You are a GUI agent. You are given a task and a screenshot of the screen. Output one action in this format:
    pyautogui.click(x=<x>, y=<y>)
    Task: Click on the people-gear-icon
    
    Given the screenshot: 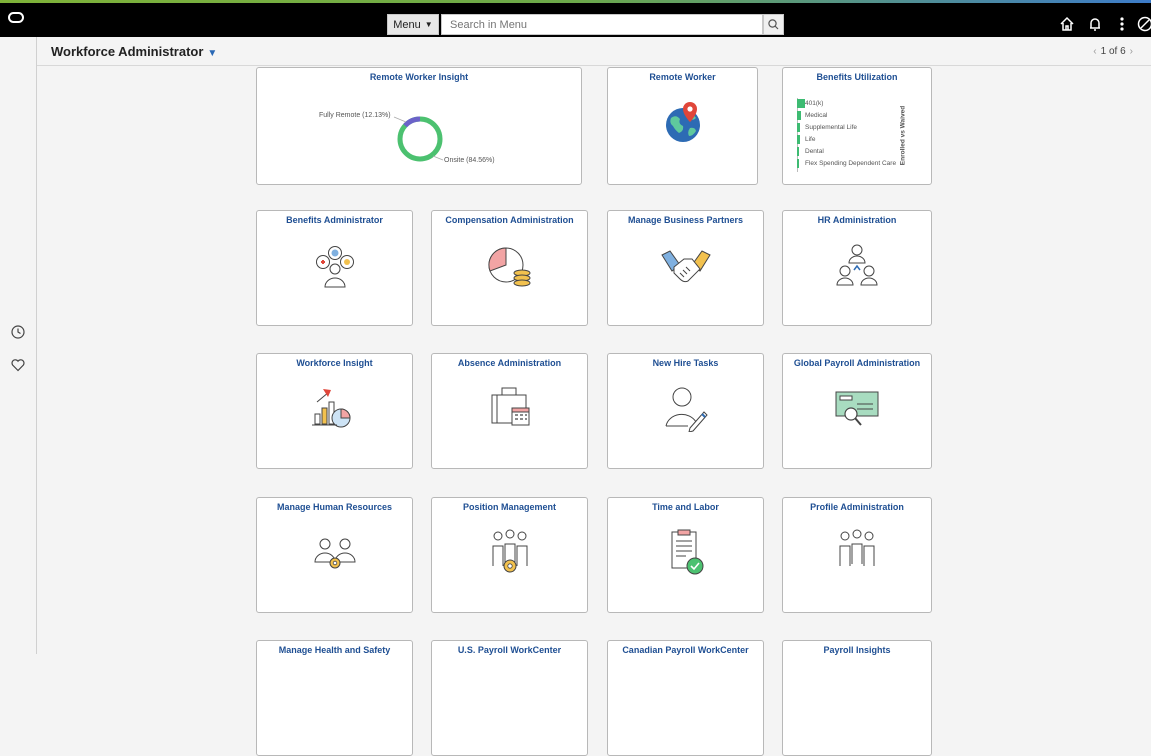 What is the action you would take?
    pyautogui.click(x=335, y=554)
    